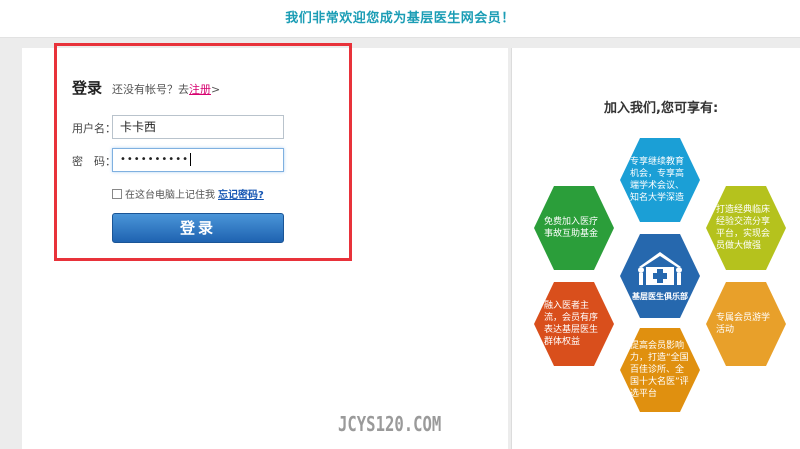 The image size is (800, 449). I want to click on register-prompt-text: 还没有帐号？去, so click(150, 89).